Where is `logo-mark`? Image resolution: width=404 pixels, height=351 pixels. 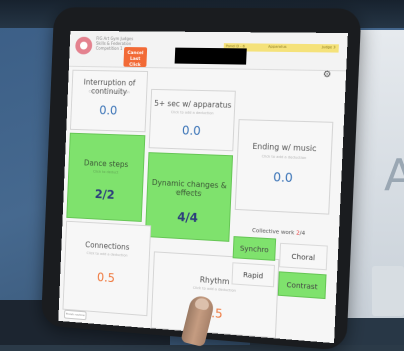
logo-mark is located at coordinates (83, 45).